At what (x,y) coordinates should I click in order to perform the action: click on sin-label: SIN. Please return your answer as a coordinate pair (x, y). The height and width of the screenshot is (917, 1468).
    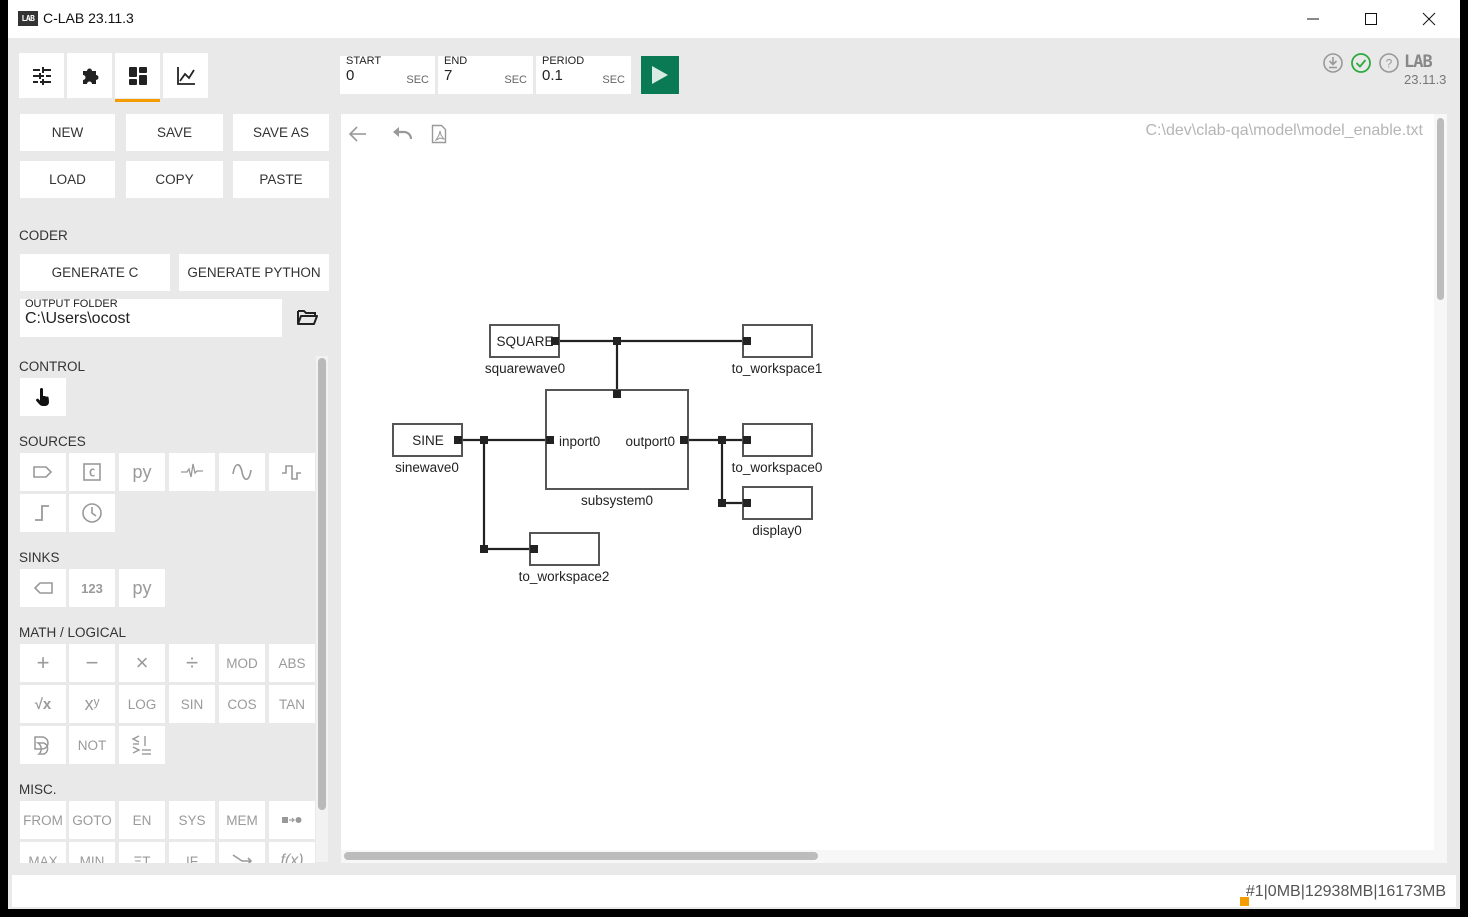
    Looking at the image, I should click on (192, 704).